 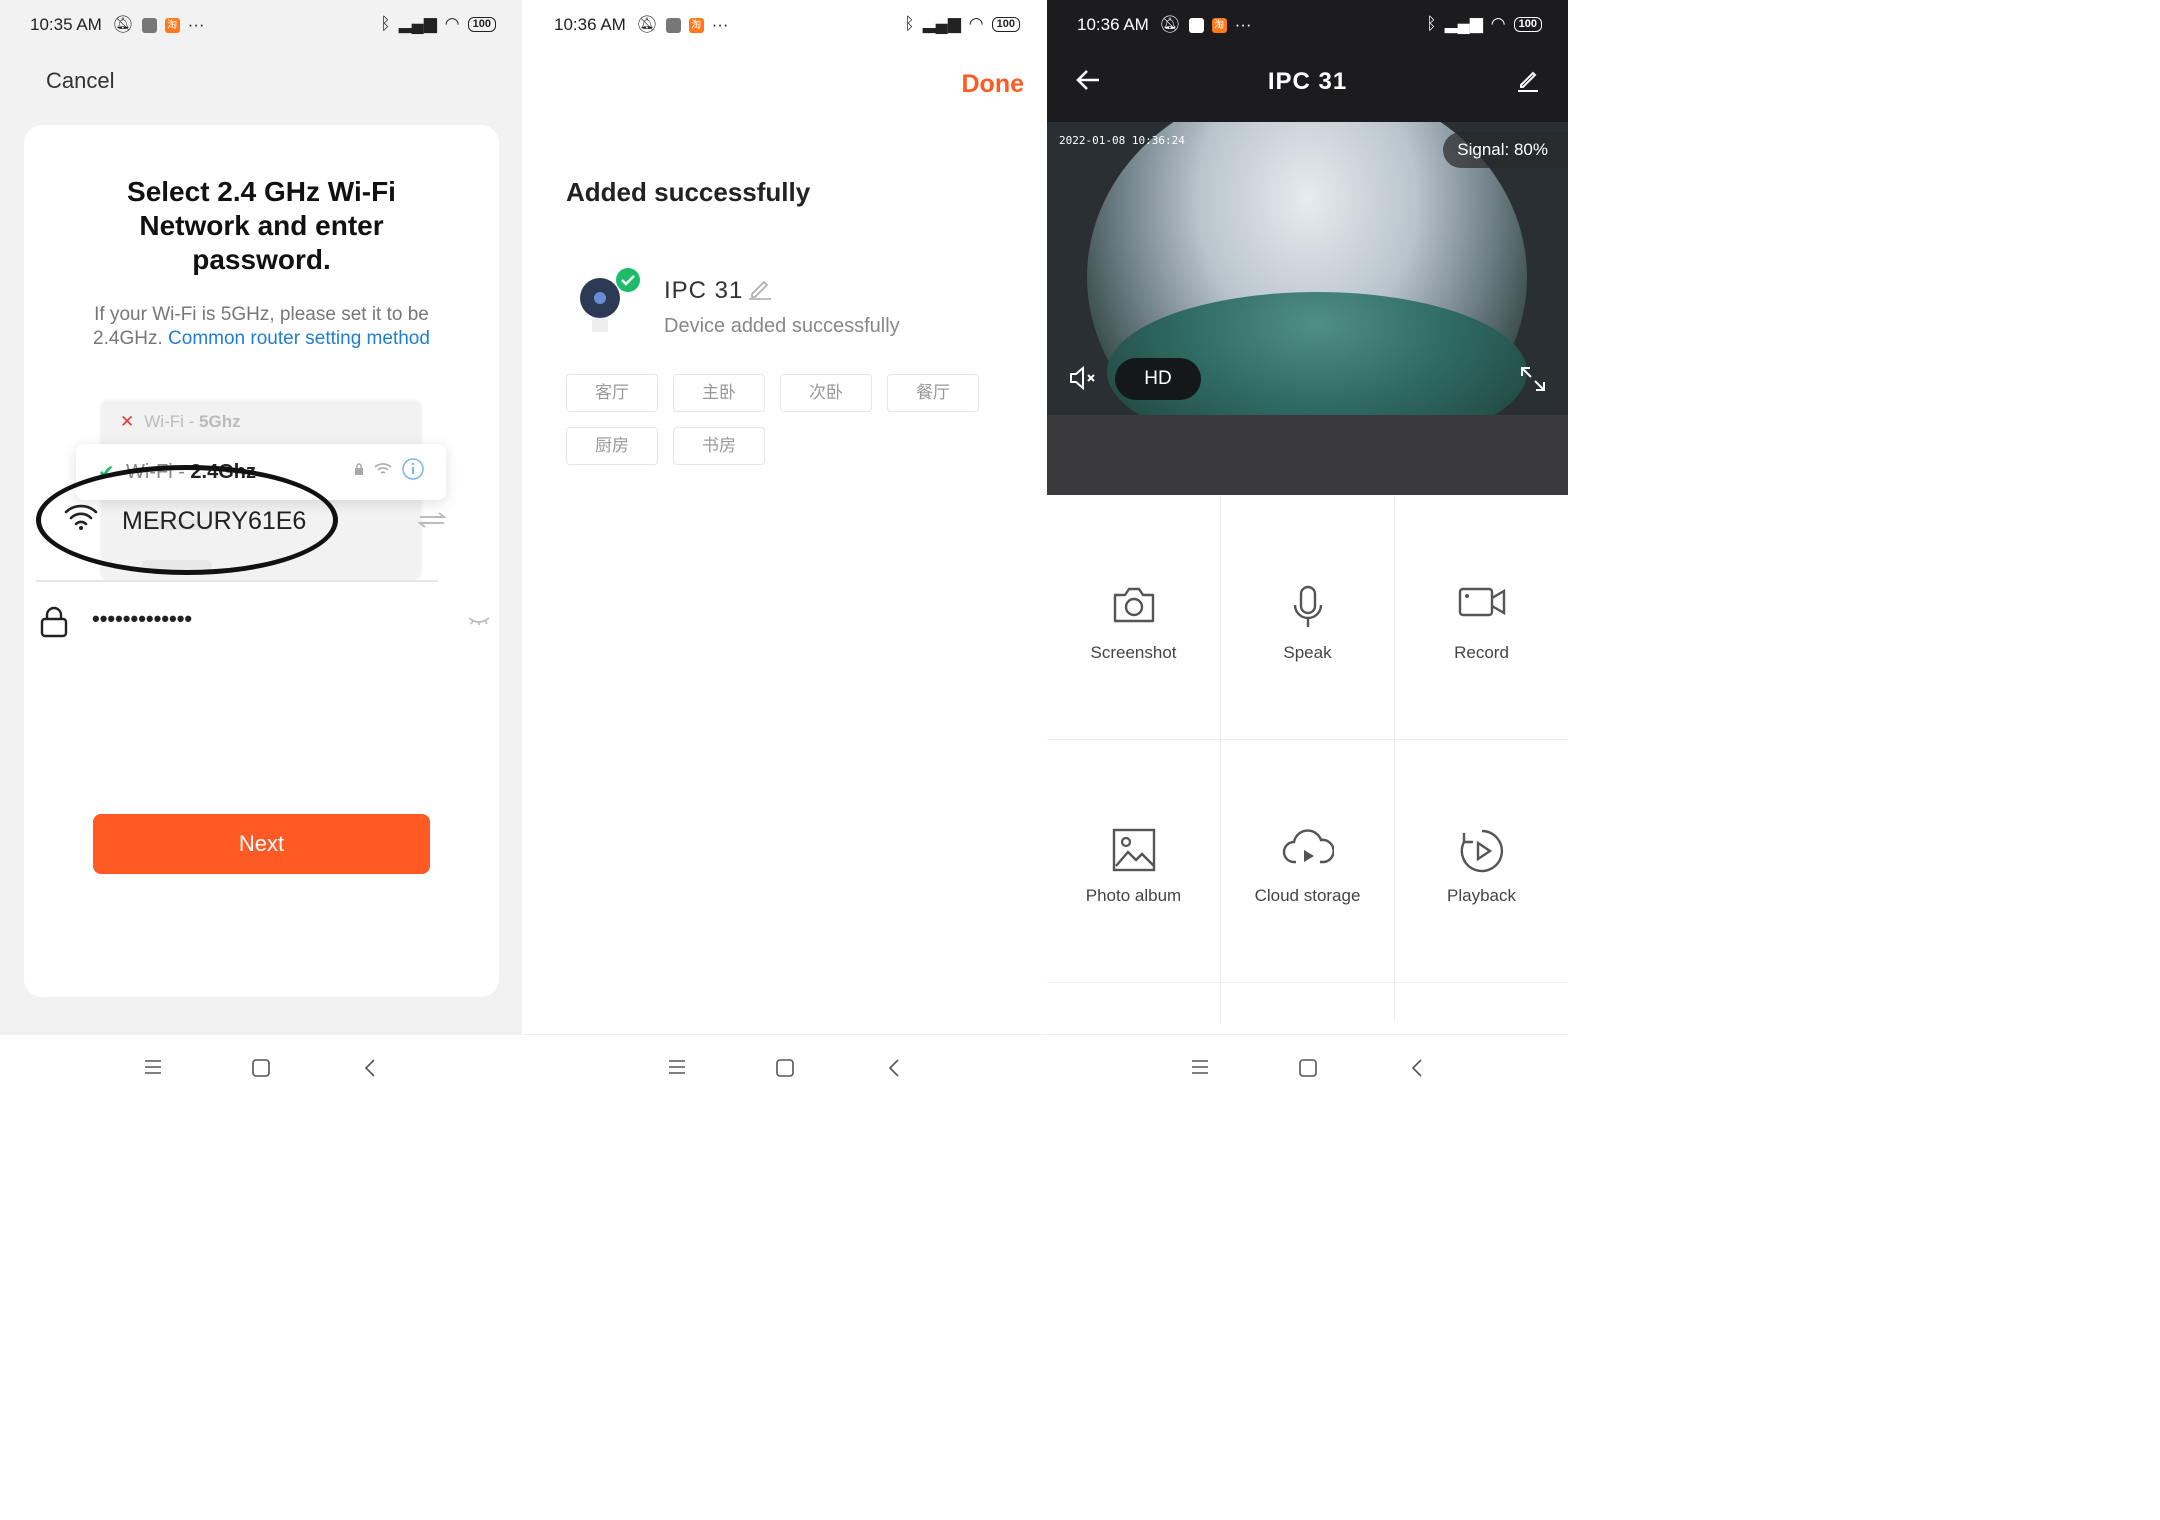 I want to click on camera-device-icon, so click(x=610, y=300).